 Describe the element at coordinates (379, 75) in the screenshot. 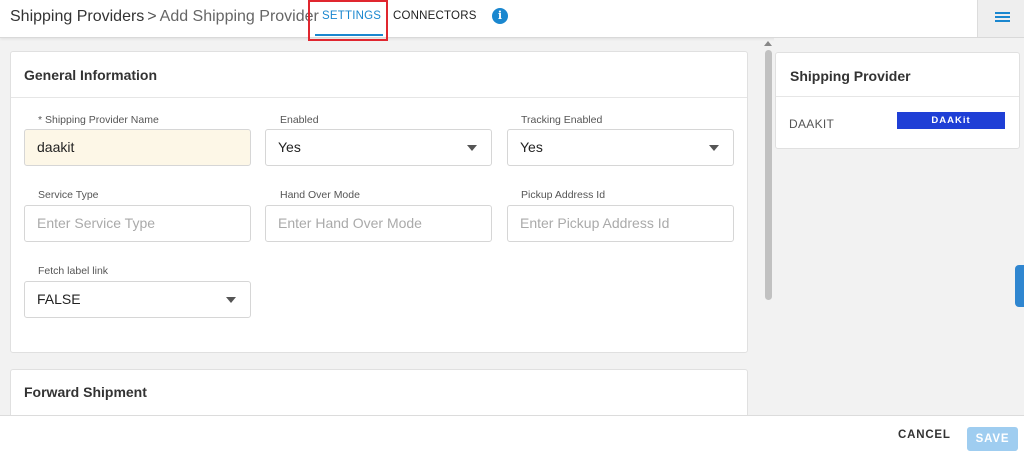

I see `general-information-title: General Information` at that location.